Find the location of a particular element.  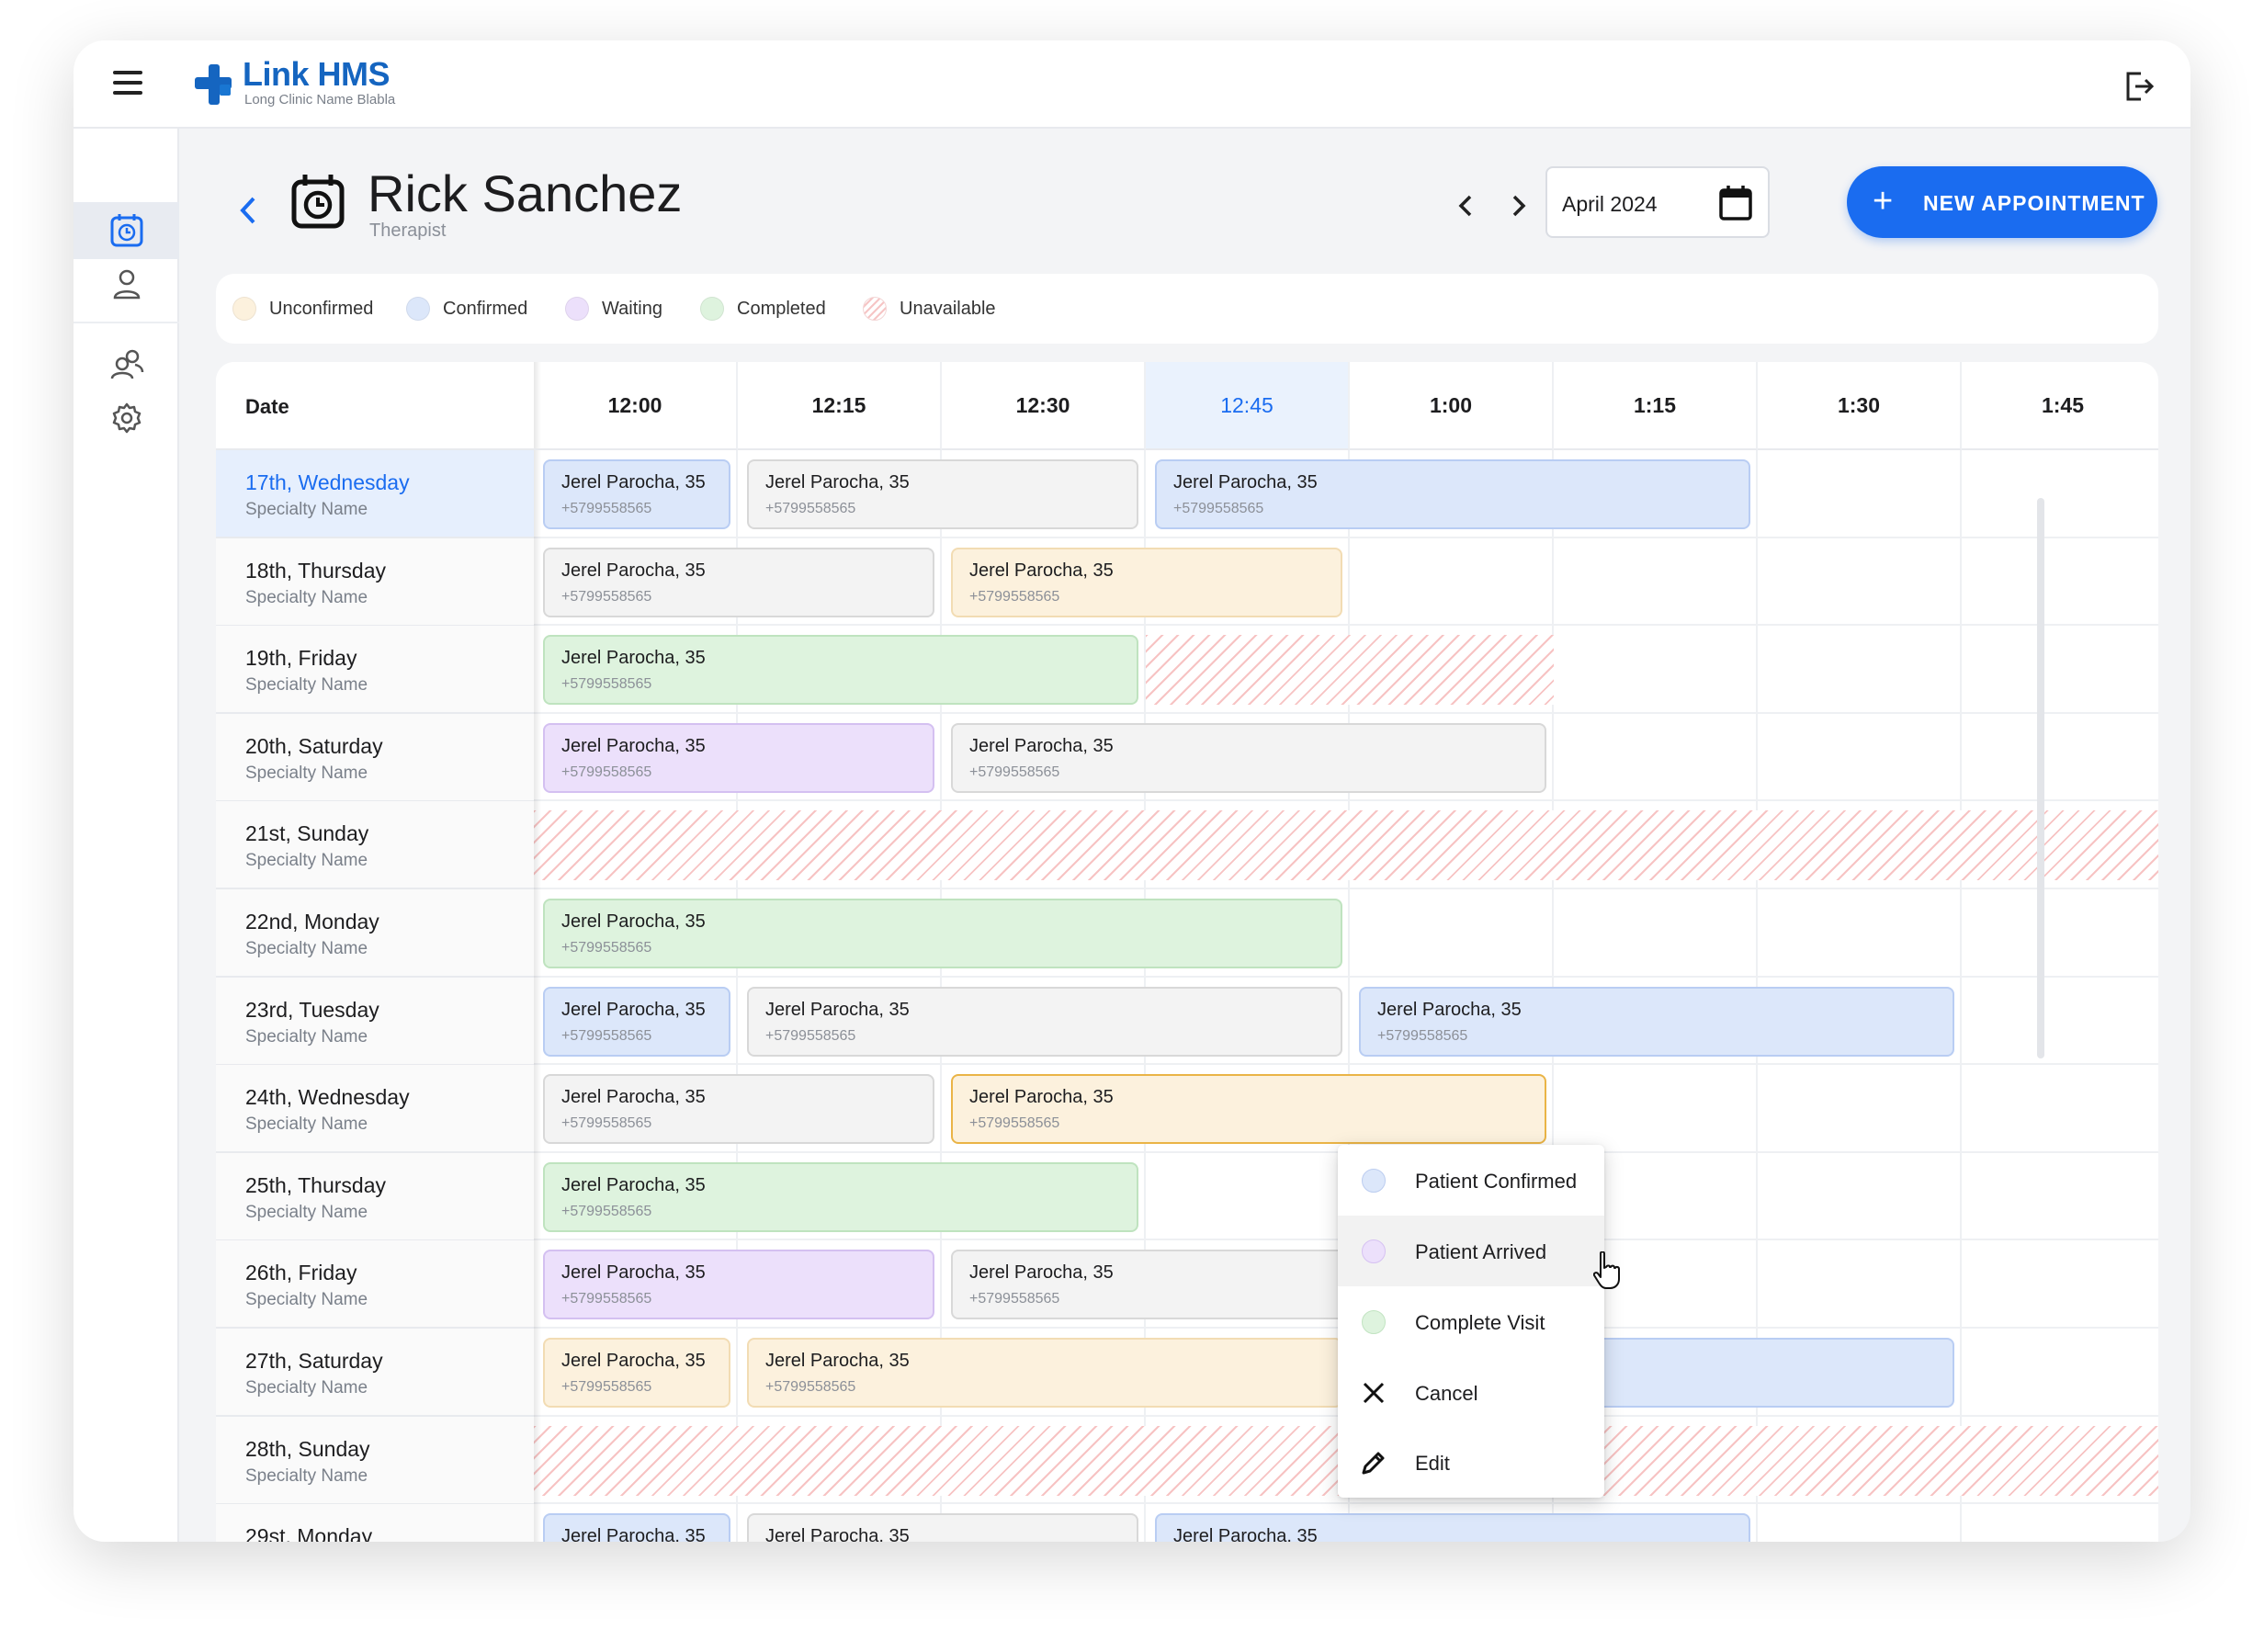

date-row-header: 27th, Saturday Specialty Name is located at coordinates (375, 1373).